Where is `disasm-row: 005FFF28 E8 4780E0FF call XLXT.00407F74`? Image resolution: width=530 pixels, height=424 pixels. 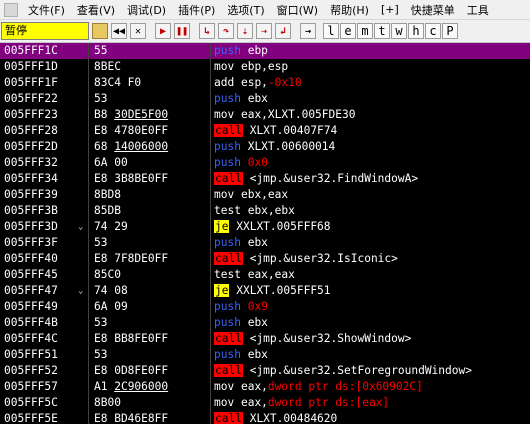
disasm-row: 005FFF28 E8 4780E0FF call XLXT.00407F74 is located at coordinates (265, 131).